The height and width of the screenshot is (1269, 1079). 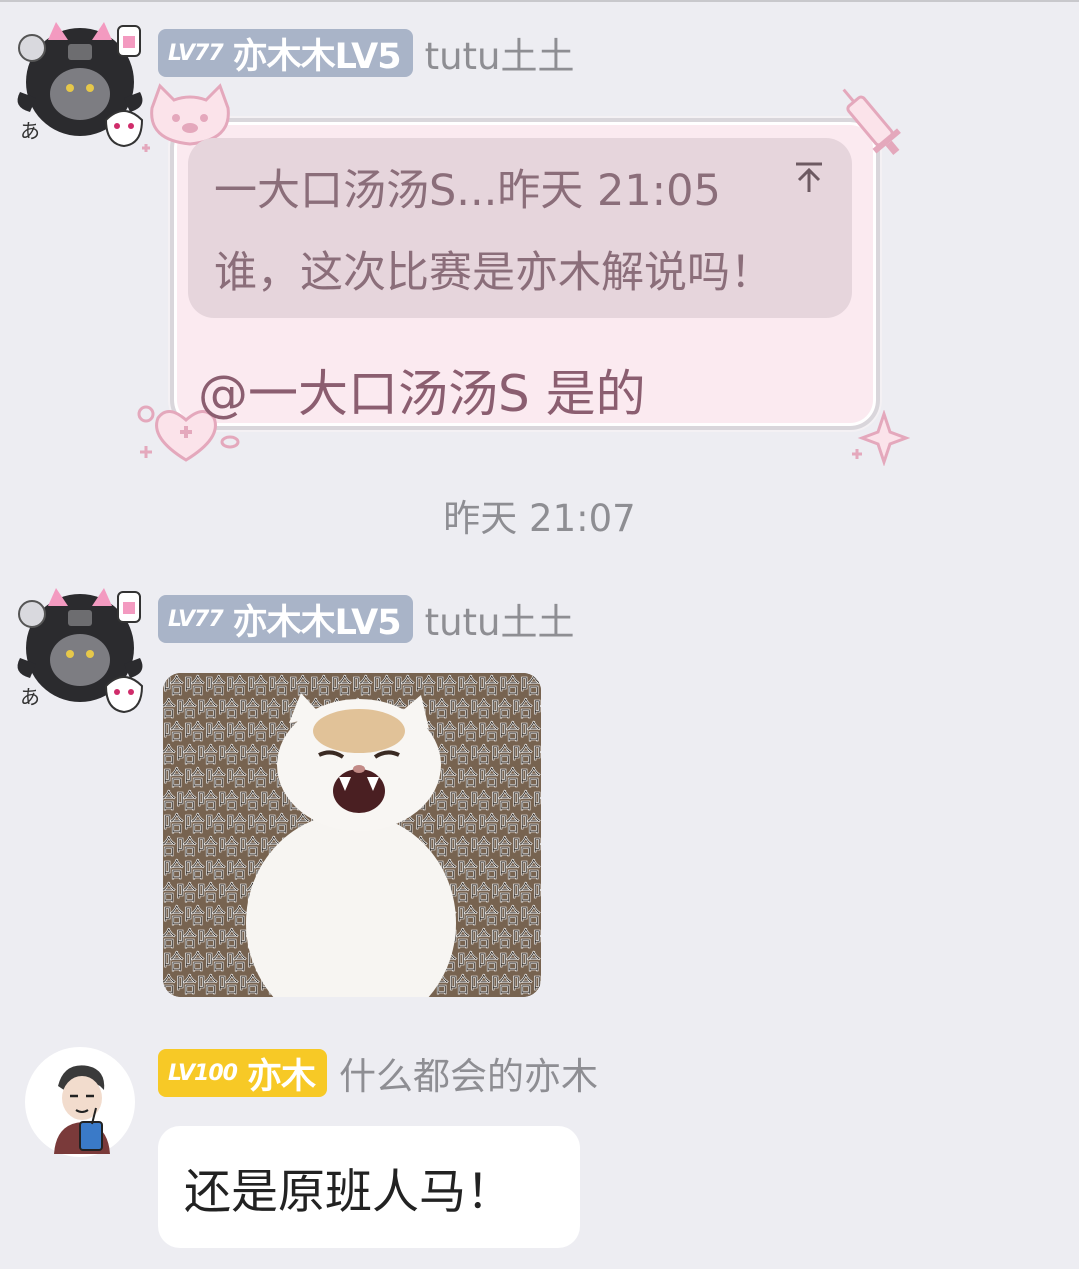 I want to click on top-divider, so click(x=539, y=1).